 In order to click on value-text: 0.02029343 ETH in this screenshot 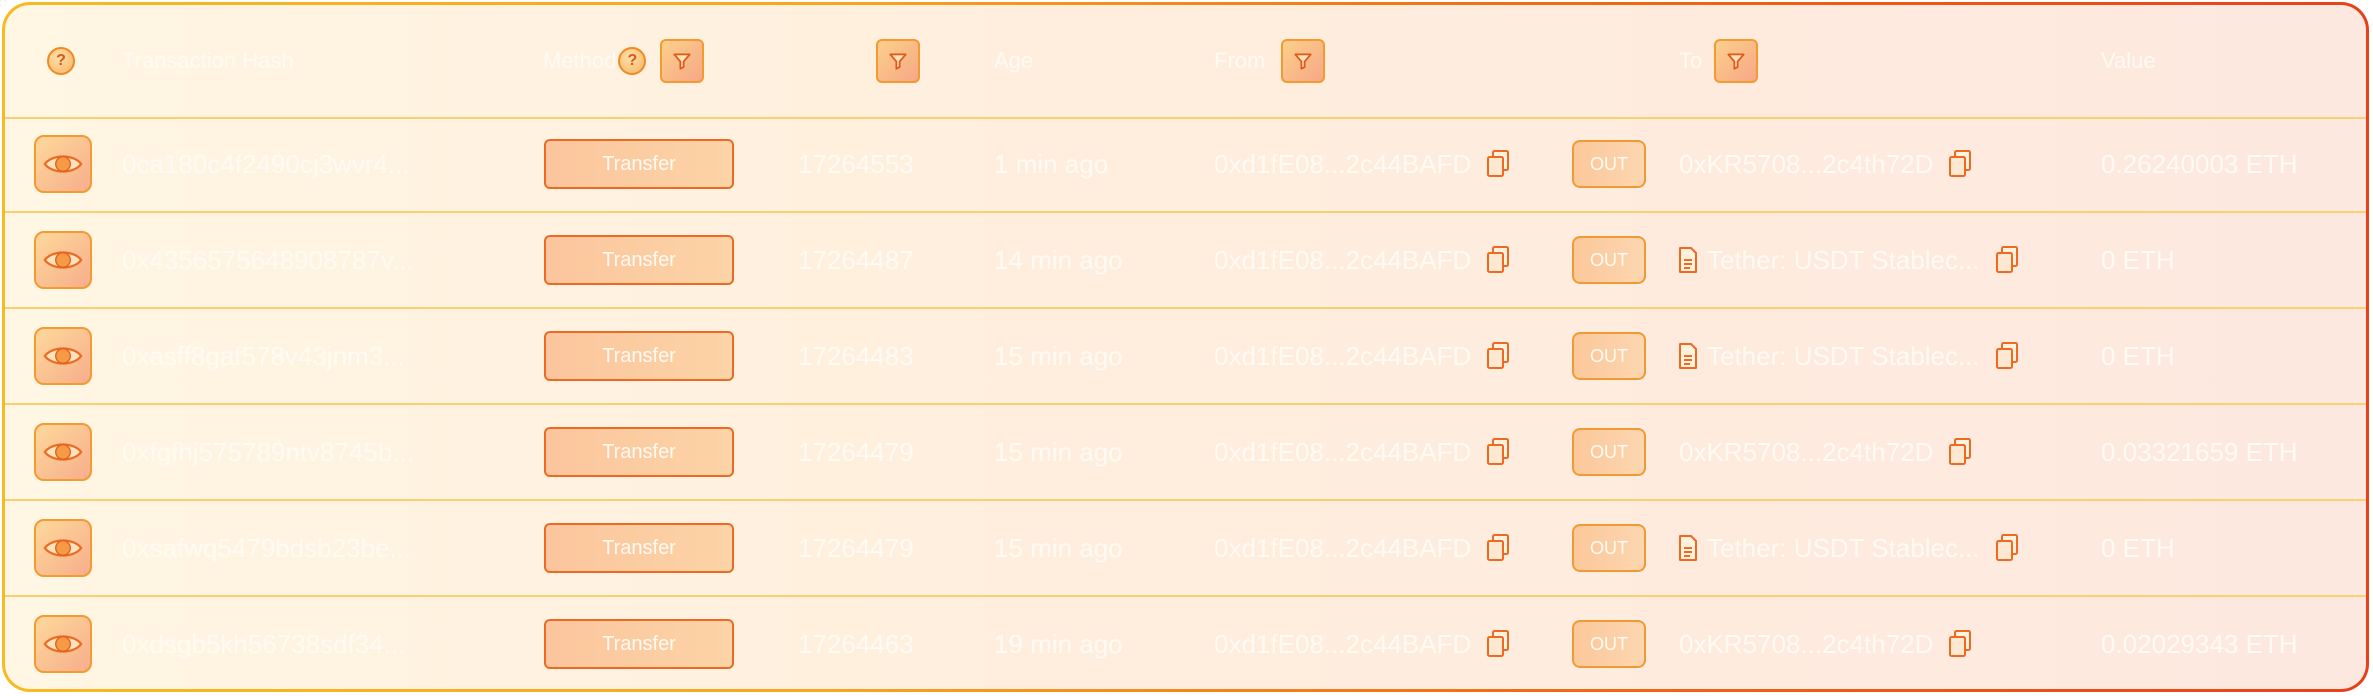, I will do `click(2199, 643)`.